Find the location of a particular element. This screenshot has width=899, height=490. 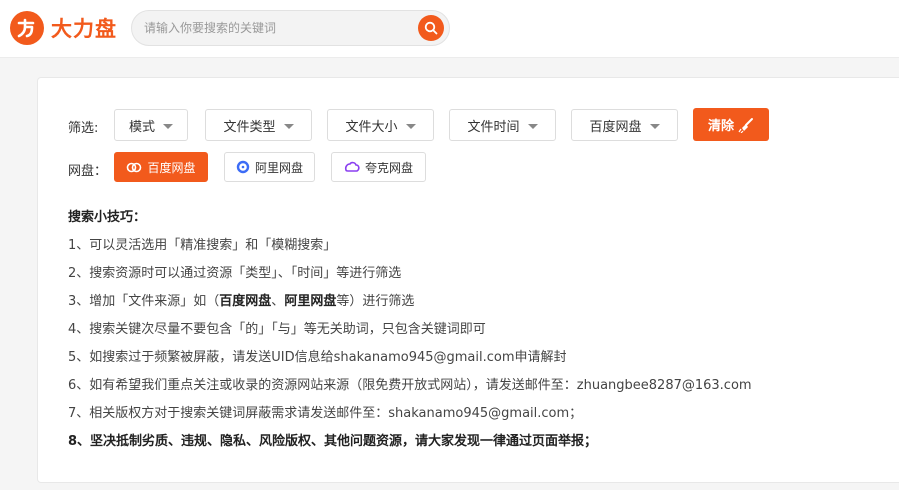

search-box is located at coordinates (290, 28).